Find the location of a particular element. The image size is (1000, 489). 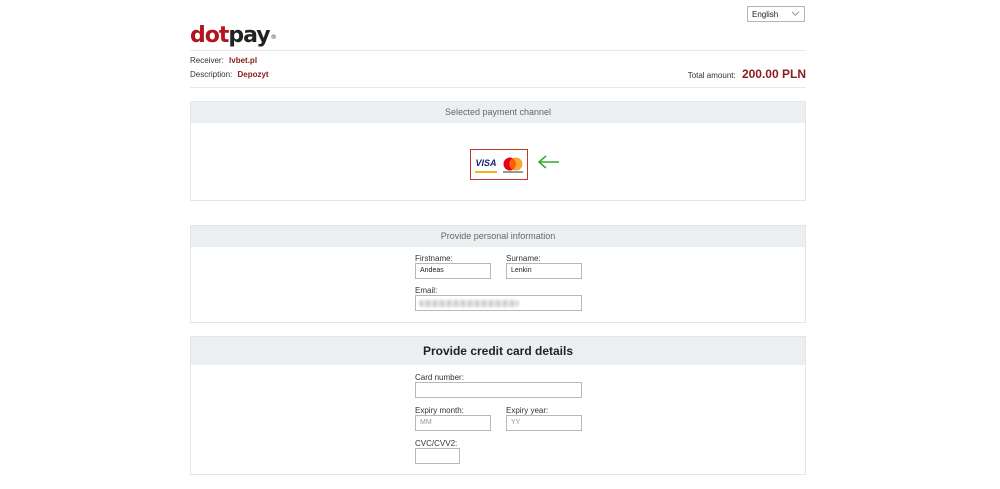

cvc-field is located at coordinates (437, 456).